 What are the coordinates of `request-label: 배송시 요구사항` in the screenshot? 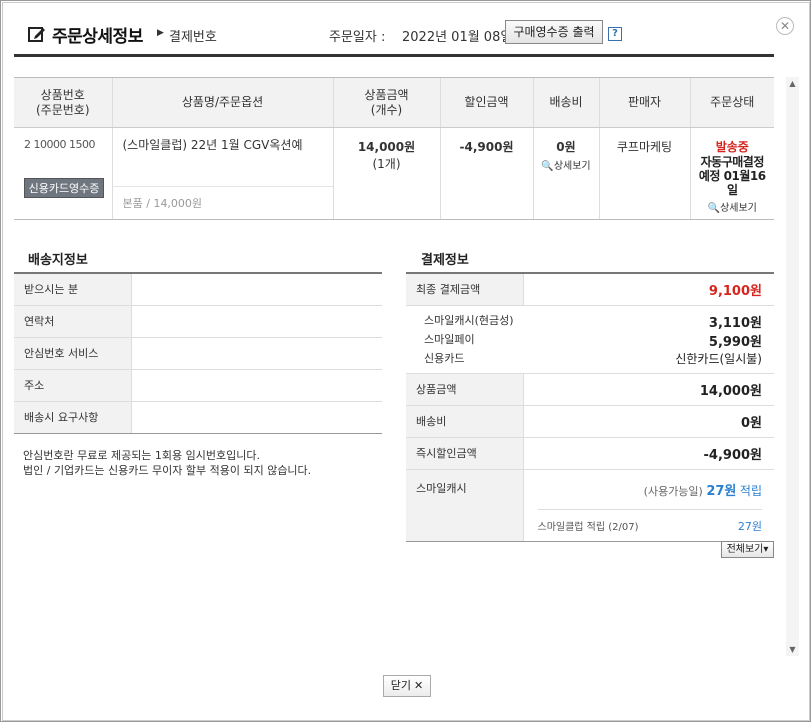 It's located at (73, 417).